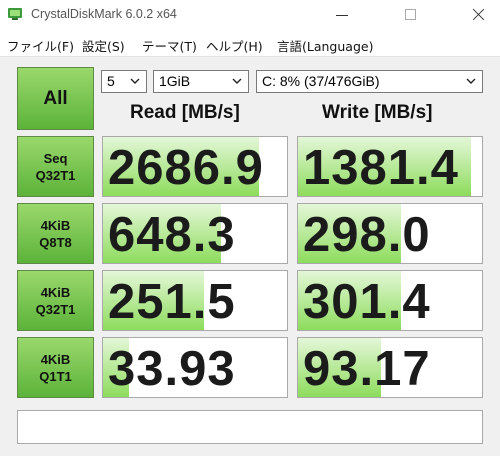 This screenshot has height=456, width=500. I want to click on comment-field, so click(250, 427).